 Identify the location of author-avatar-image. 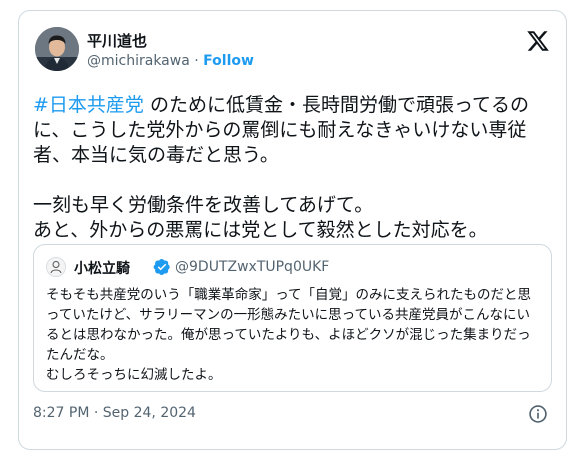
(57, 49).